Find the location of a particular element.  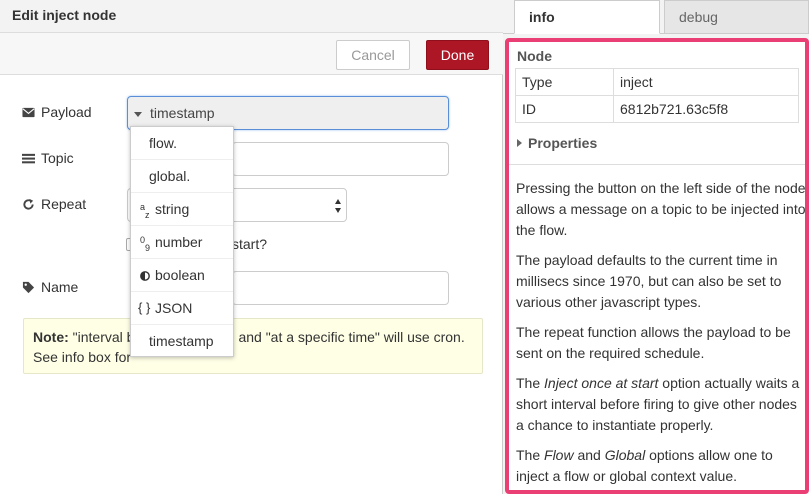

caret-down-icon is located at coordinates (138, 114).